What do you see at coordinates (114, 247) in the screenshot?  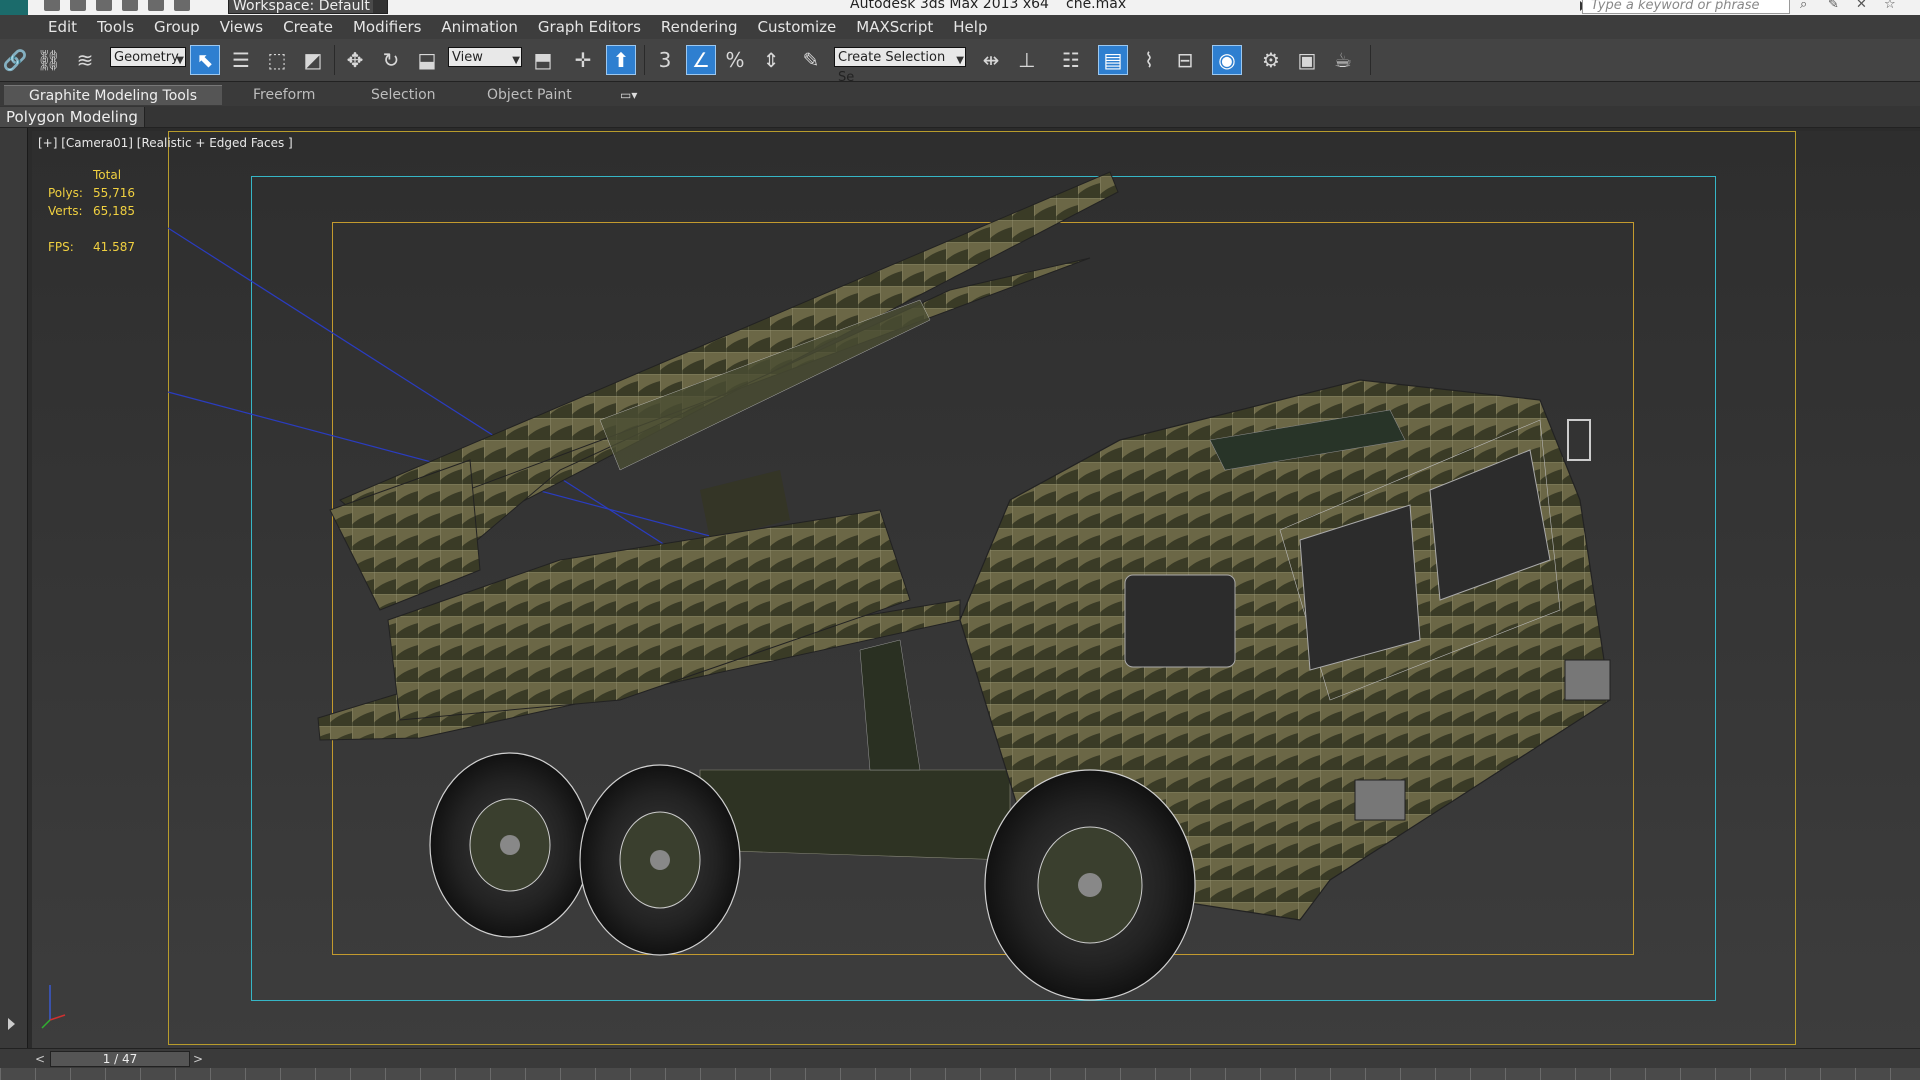 I see `stats-fps-value: 41.587` at bounding box center [114, 247].